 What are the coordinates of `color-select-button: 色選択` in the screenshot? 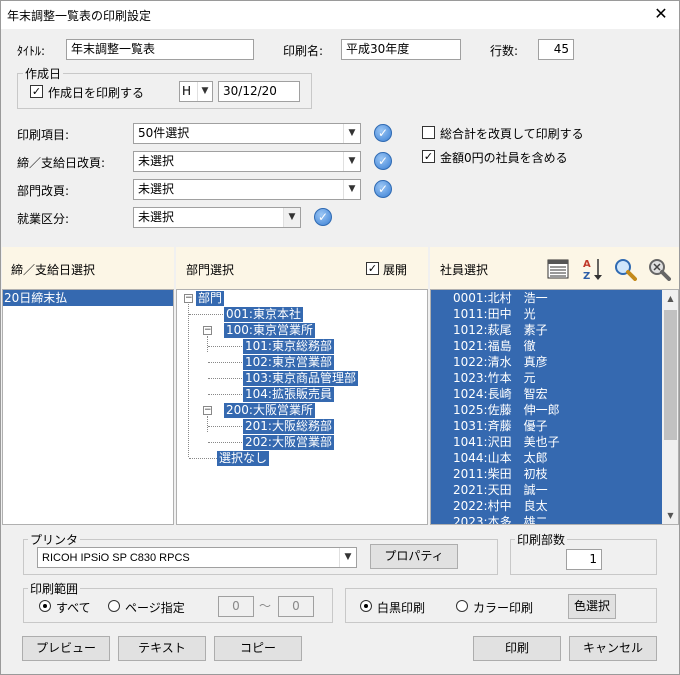 It's located at (592, 606).